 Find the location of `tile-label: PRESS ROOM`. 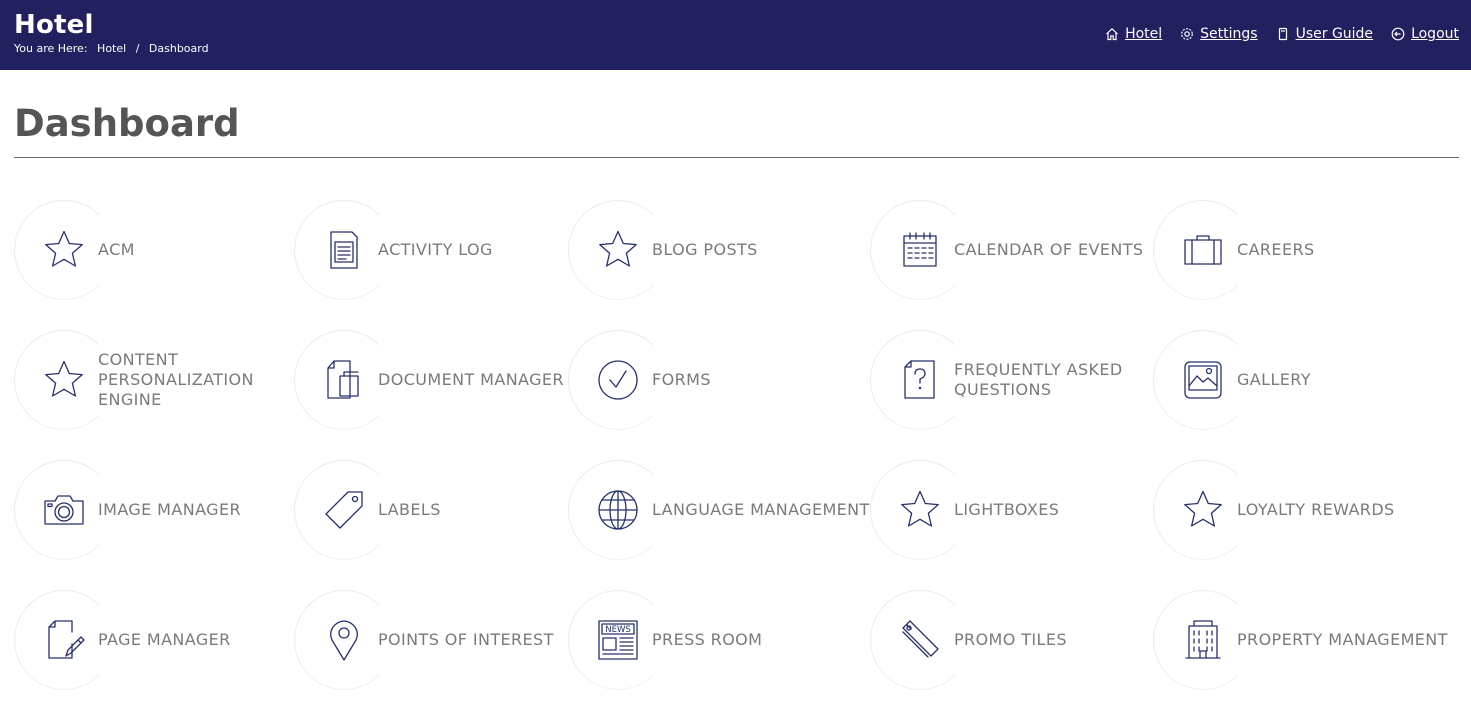

tile-label: PRESS ROOM is located at coordinates (707, 639).